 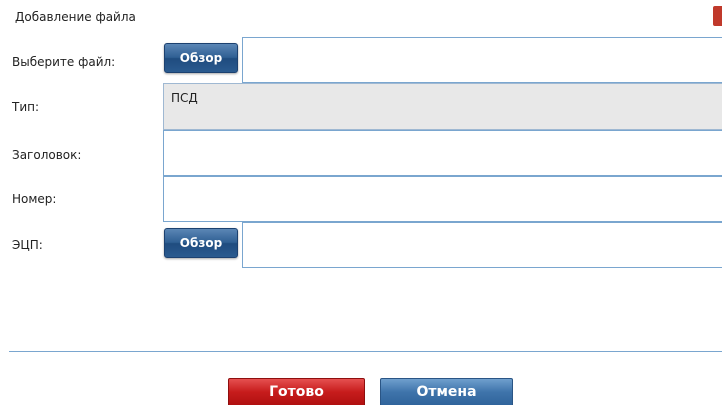 I want to click on signature-path-field, so click(x=482, y=245).